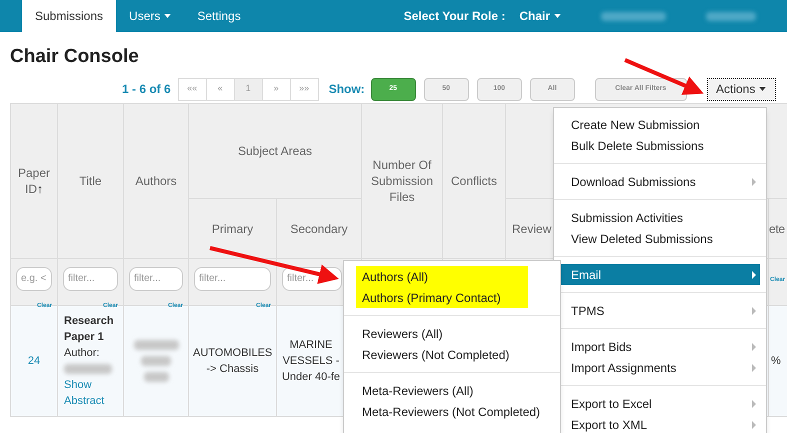 Image resolution: width=787 pixels, height=433 pixels. Describe the element at coordinates (660, 310) in the screenshot. I see `menu-item: TPMS` at that location.